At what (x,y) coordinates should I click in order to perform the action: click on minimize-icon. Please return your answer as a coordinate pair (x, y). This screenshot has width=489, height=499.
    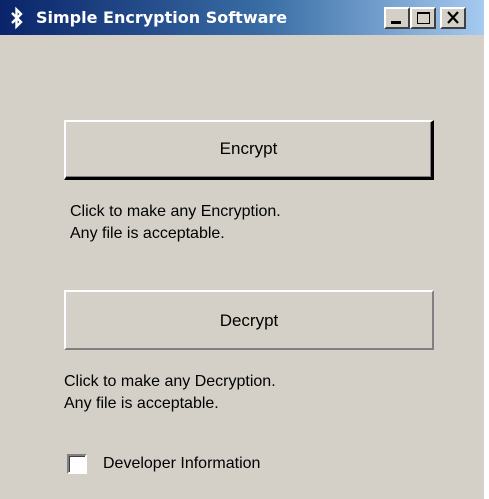
    Looking at the image, I should click on (396, 22).